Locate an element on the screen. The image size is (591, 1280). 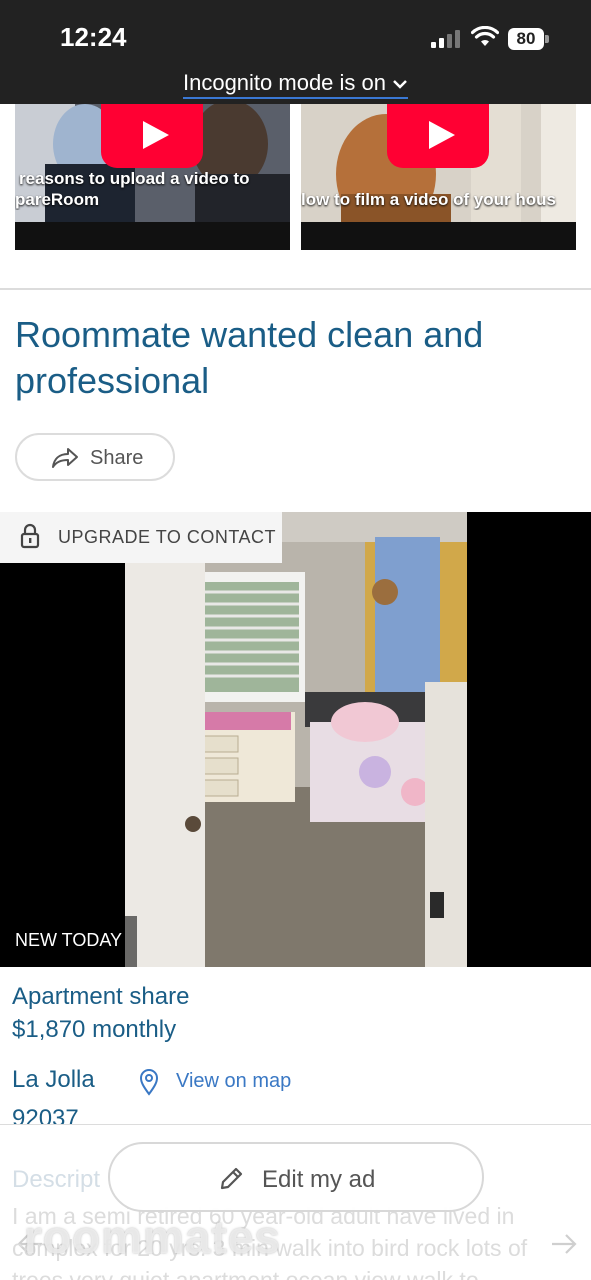
incognito-label: Incognito mode is on is located at coordinates (284, 82).